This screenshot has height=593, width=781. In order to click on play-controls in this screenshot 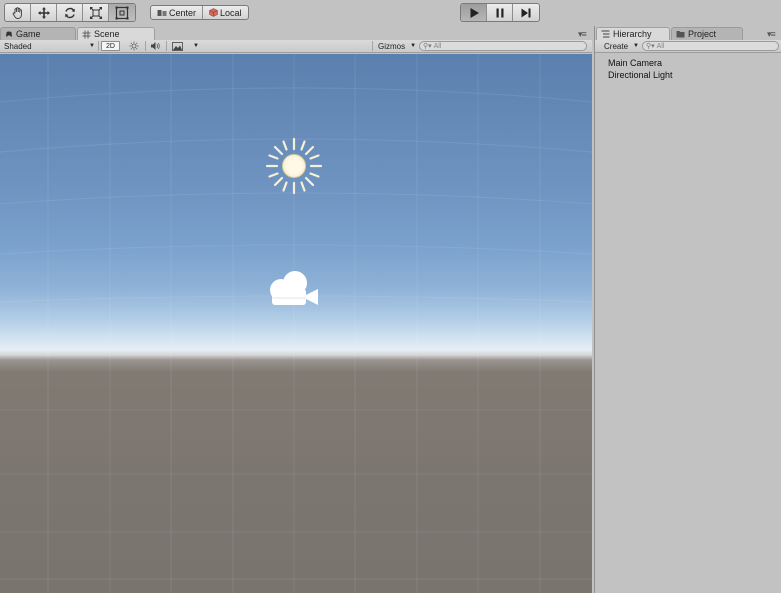, I will do `click(500, 12)`.